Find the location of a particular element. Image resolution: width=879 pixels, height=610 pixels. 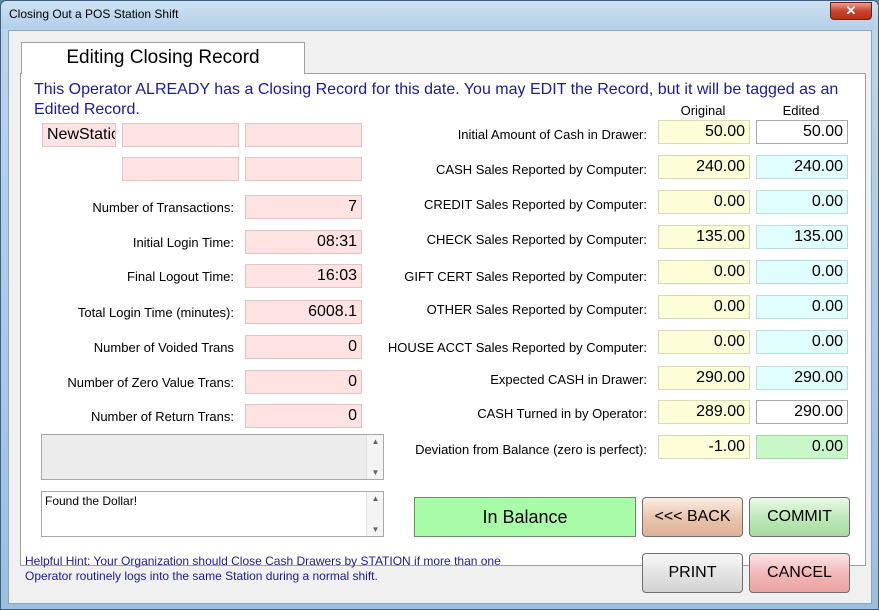

edited-column-header: Edited is located at coordinates (801, 110).